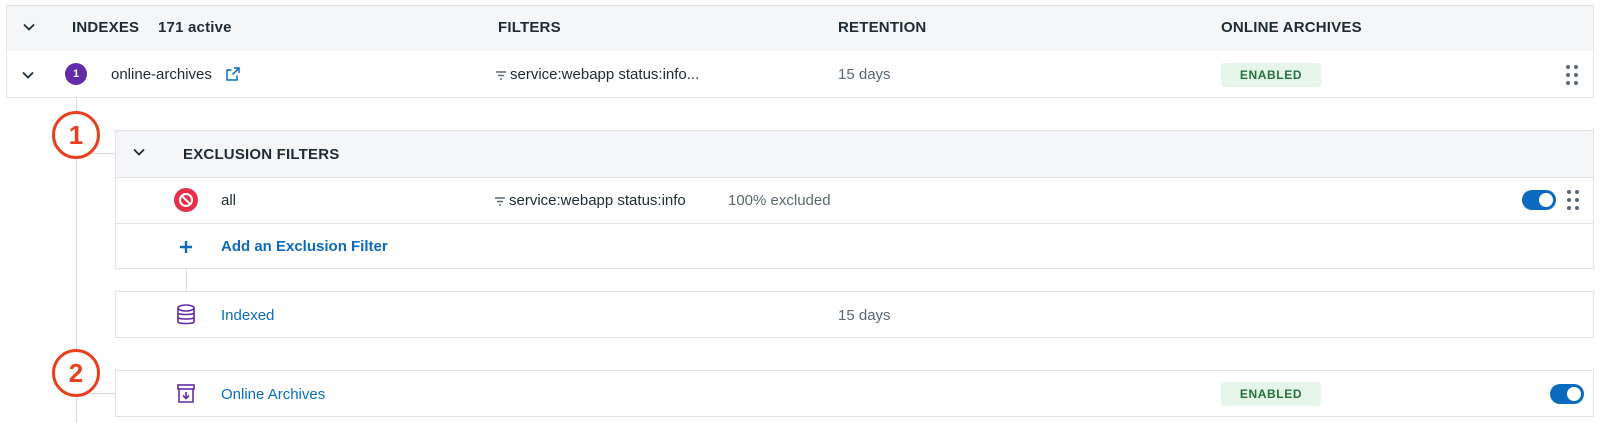 This screenshot has height=423, width=1600. I want to click on online-archives-toggle, so click(1567, 394).